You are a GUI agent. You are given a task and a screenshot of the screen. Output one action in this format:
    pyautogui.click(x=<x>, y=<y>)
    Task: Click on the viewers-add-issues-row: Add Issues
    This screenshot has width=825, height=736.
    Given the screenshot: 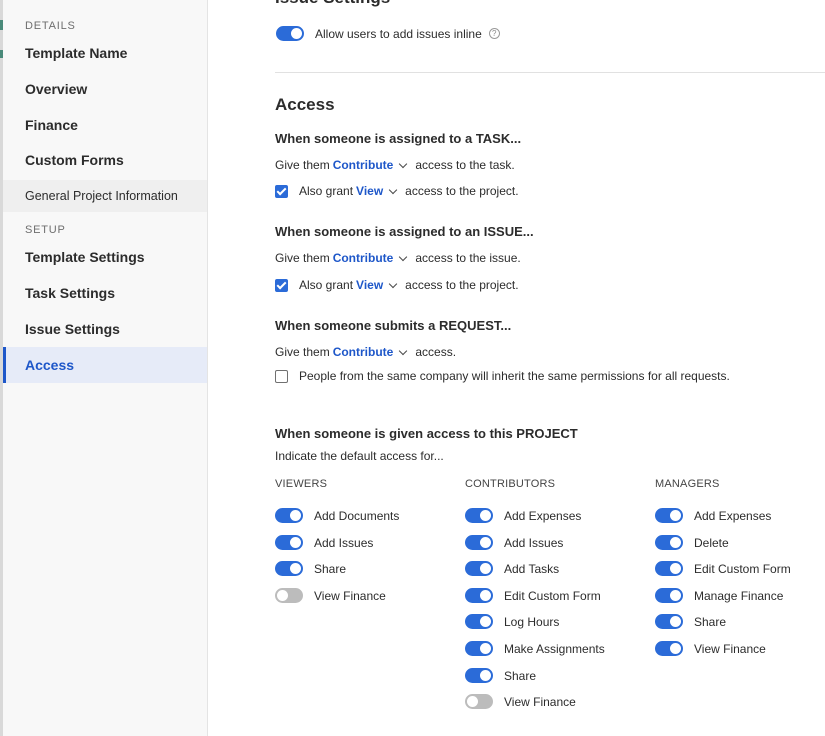 What is the action you would take?
    pyautogui.click(x=324, y=542)
    